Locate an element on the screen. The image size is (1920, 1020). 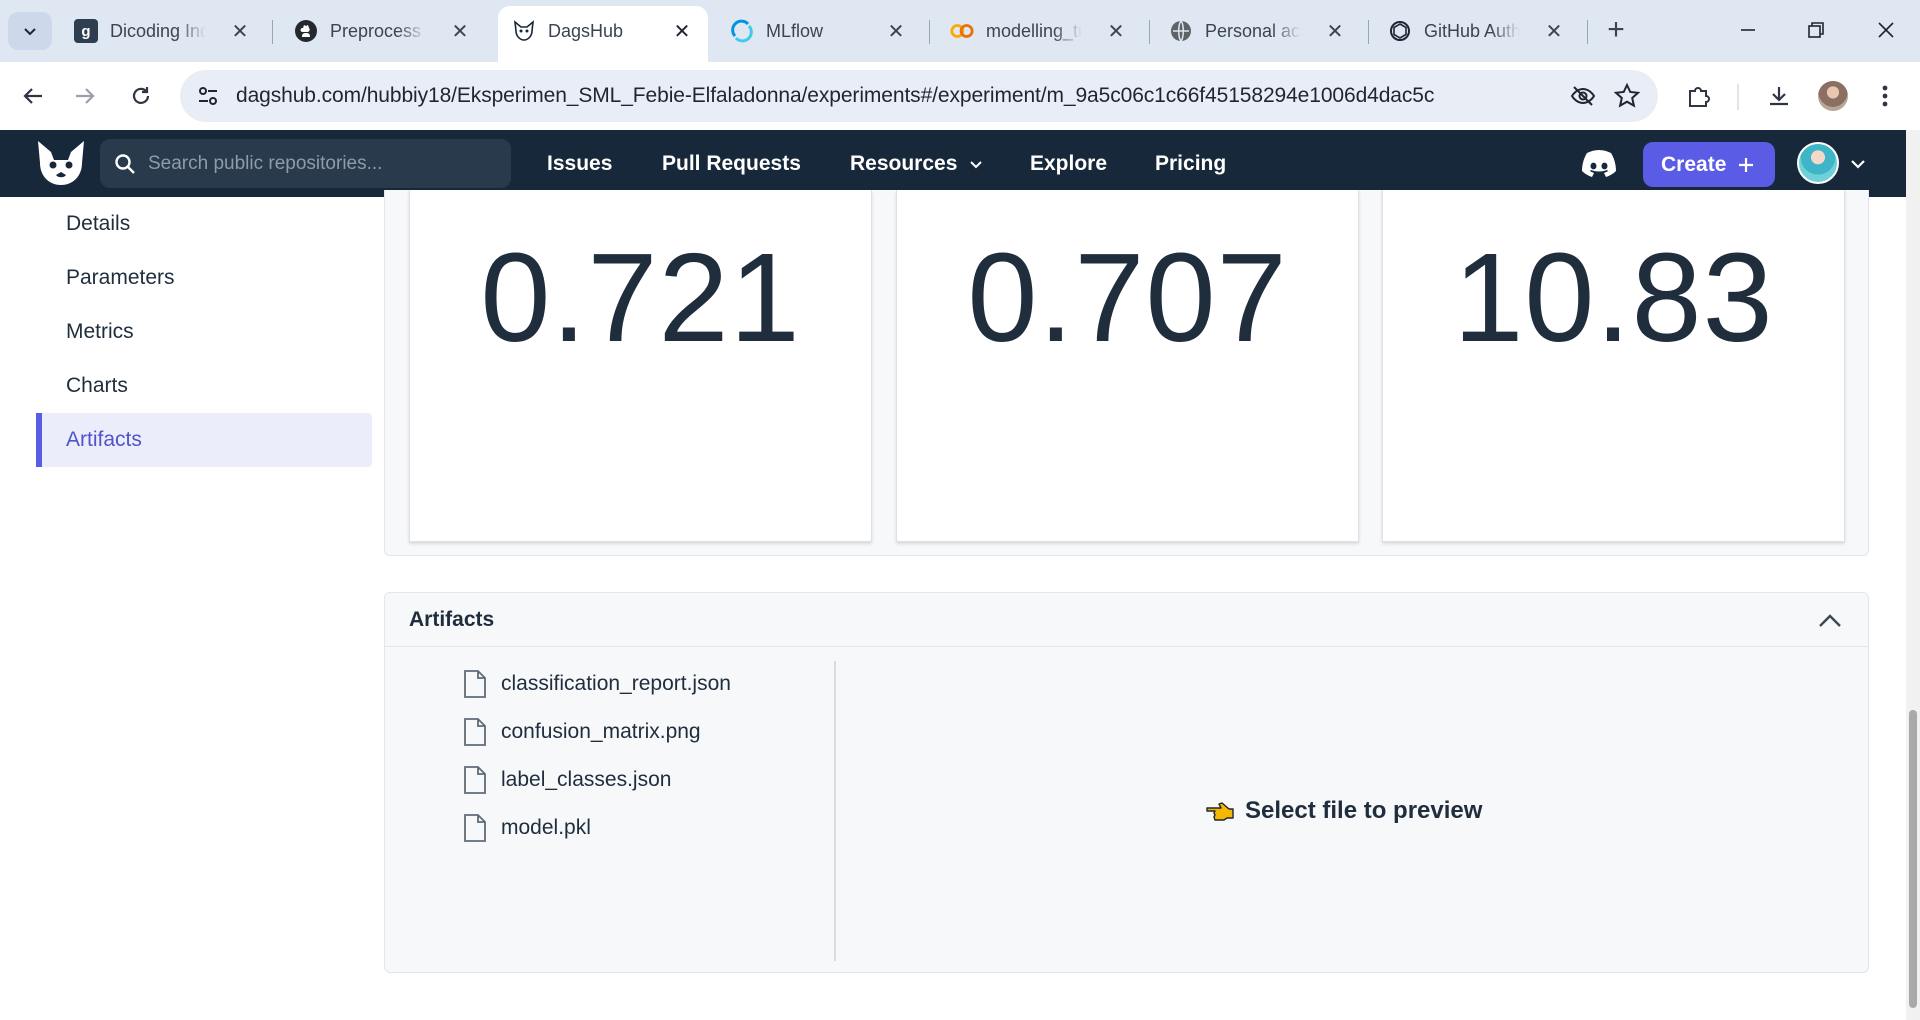
restore-icon is located at coordinates (1816, 30).